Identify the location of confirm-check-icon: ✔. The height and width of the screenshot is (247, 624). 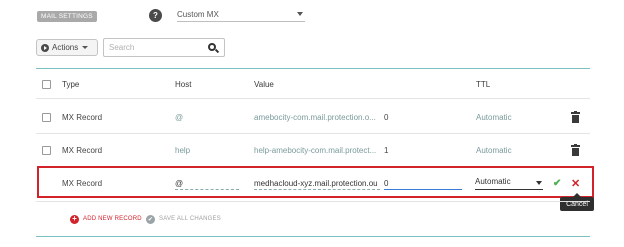
(557, 183).